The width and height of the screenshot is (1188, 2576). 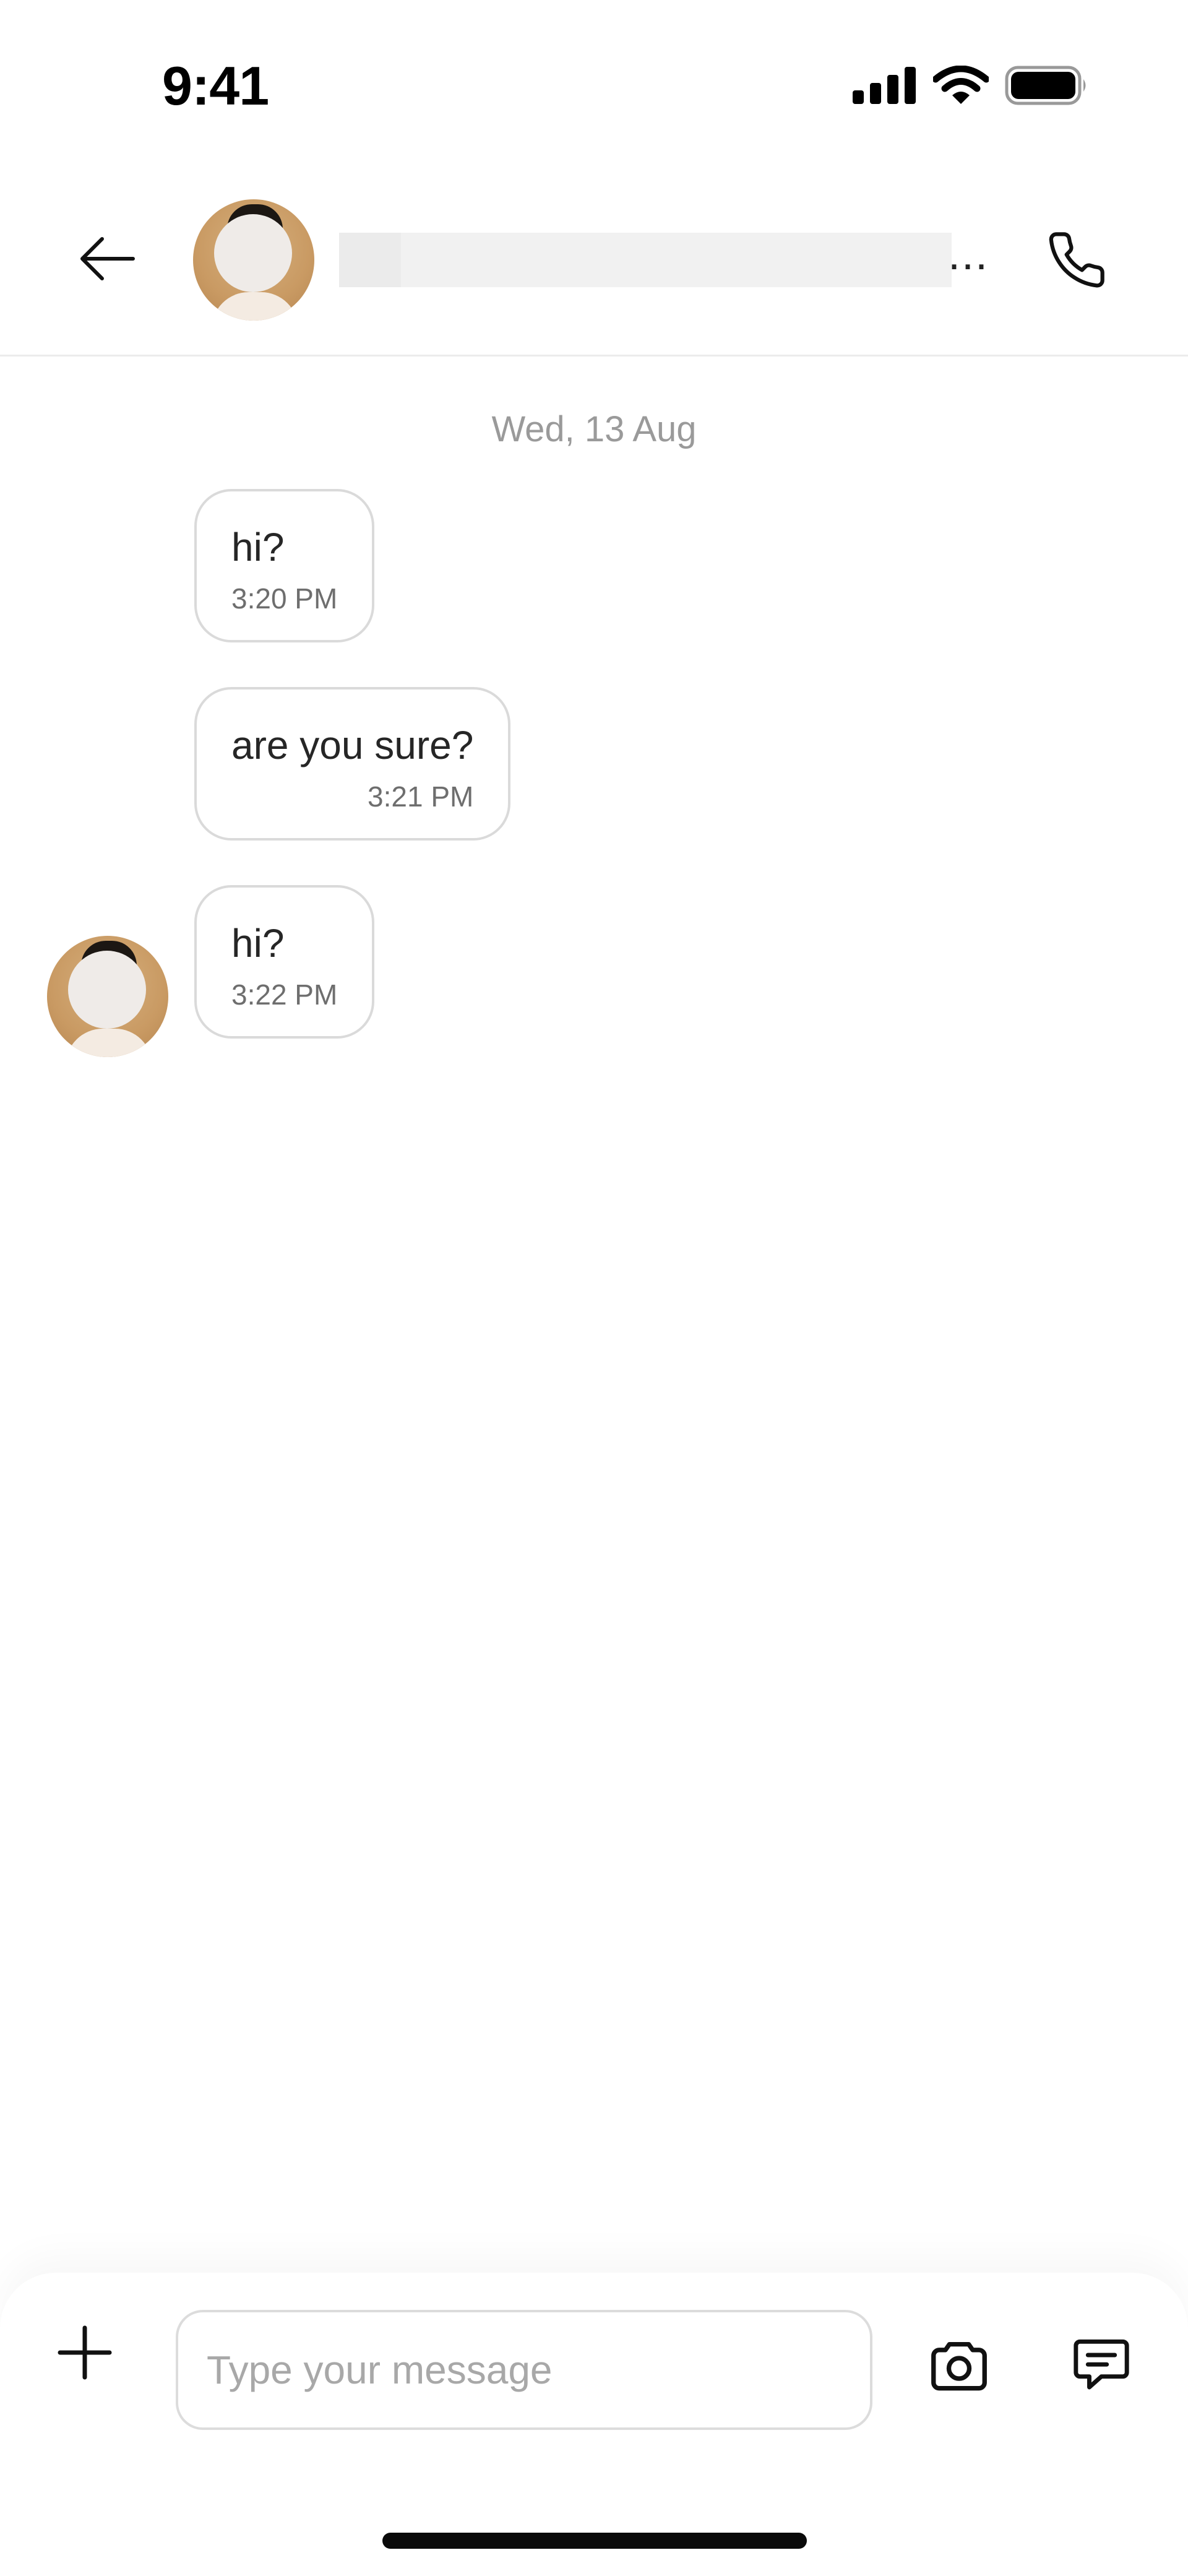 I want to click on call-button, so click(x=1077, y=261).